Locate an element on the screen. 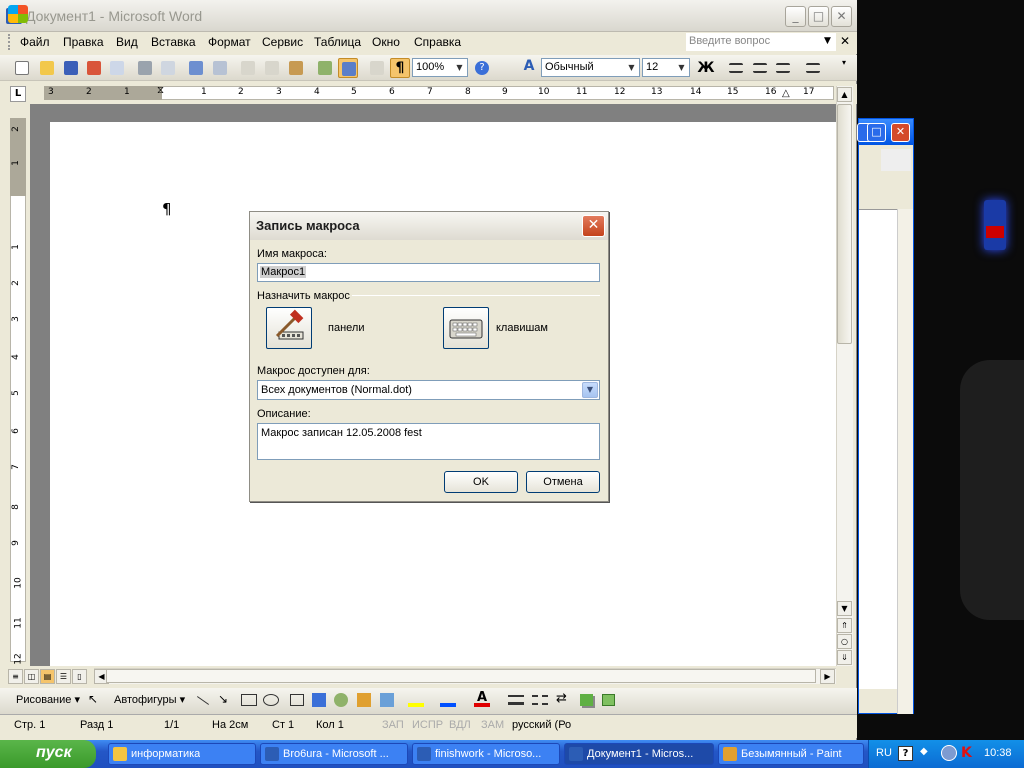 The width and height of the screenshot is (1024, 768). bold-button: Ж is located at coordinates (706, 68).